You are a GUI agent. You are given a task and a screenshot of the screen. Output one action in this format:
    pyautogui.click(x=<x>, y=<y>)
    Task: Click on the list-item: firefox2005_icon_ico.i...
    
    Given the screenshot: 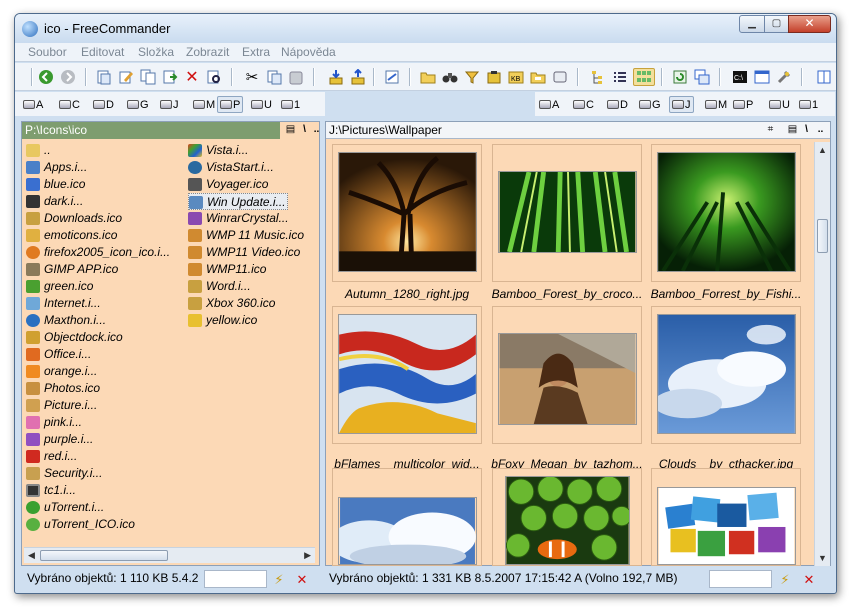 What is the action you would take?
    pyautogui.click(x=98, y=252)
    